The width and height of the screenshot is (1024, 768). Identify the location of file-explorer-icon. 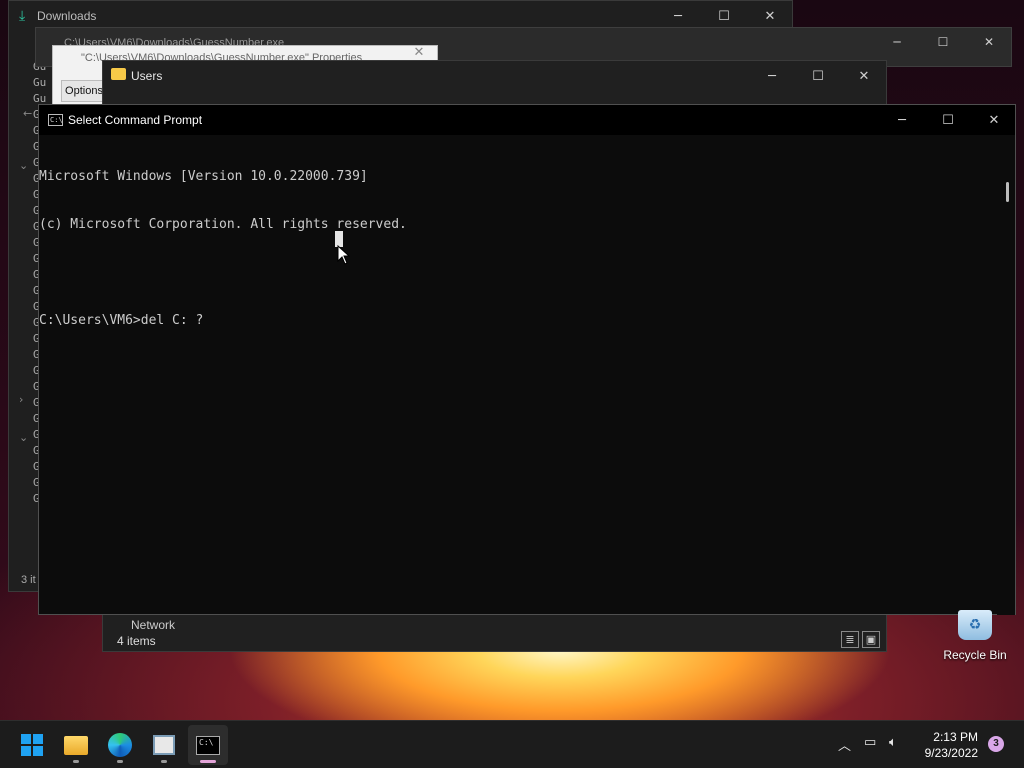
(76, 745).